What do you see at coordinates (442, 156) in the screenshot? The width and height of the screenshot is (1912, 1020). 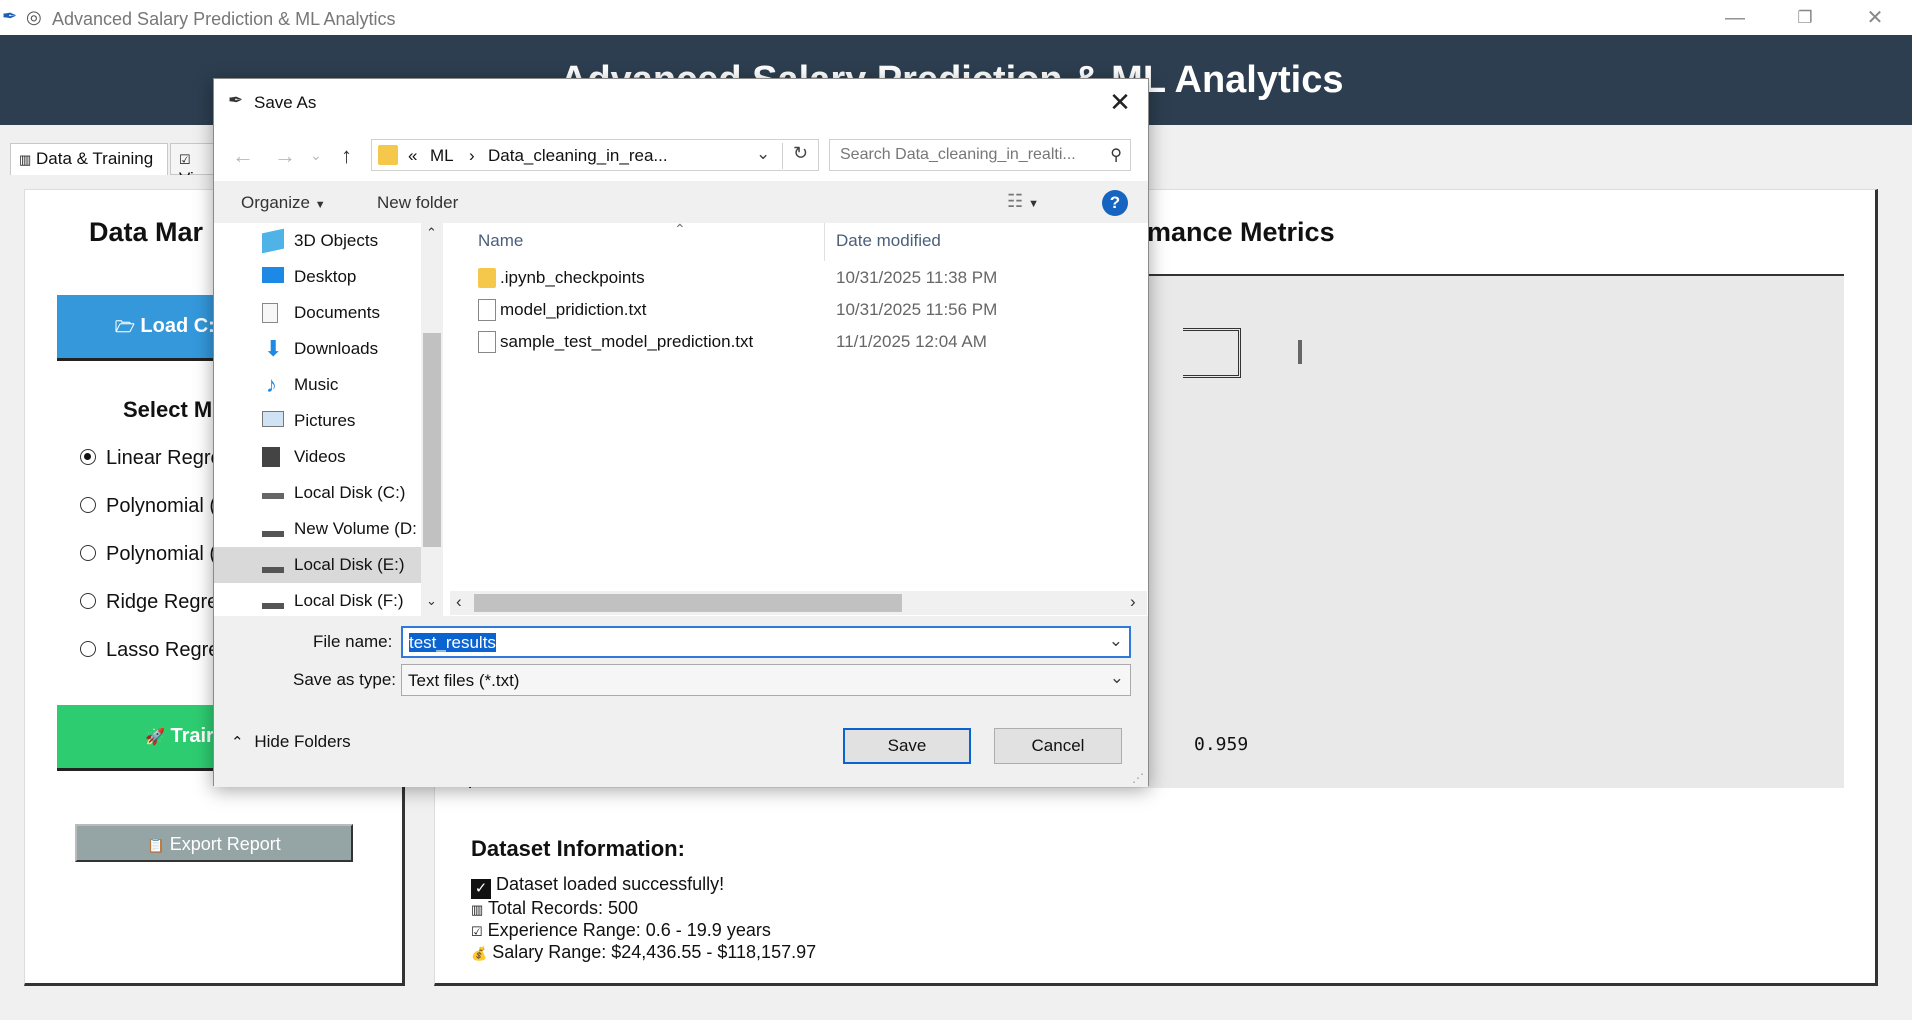 I see `address-part-ml: ML` at bounding box center [442, 156].